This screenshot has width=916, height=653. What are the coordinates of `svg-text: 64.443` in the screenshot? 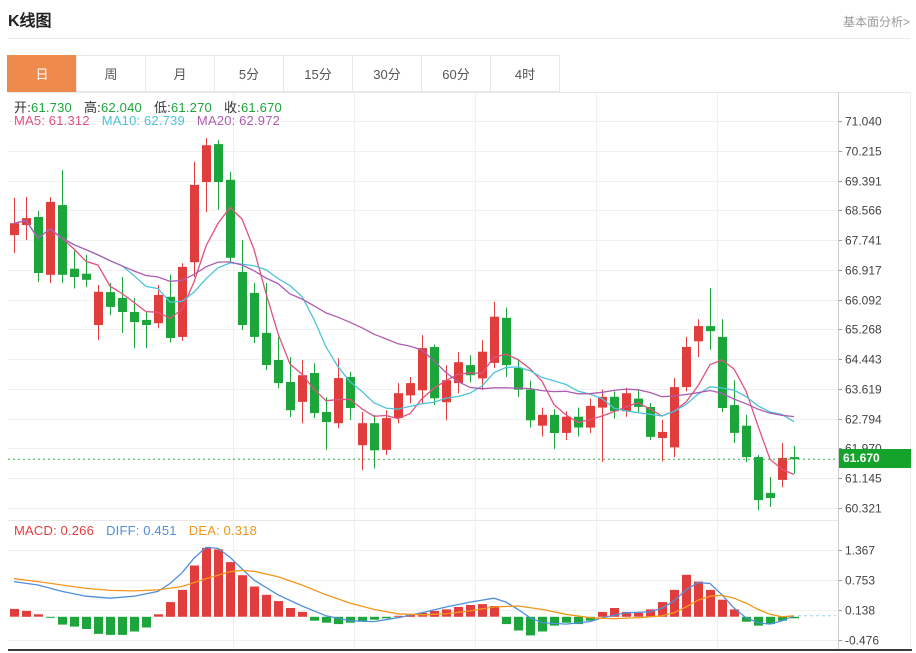 It's located at (863, 360).